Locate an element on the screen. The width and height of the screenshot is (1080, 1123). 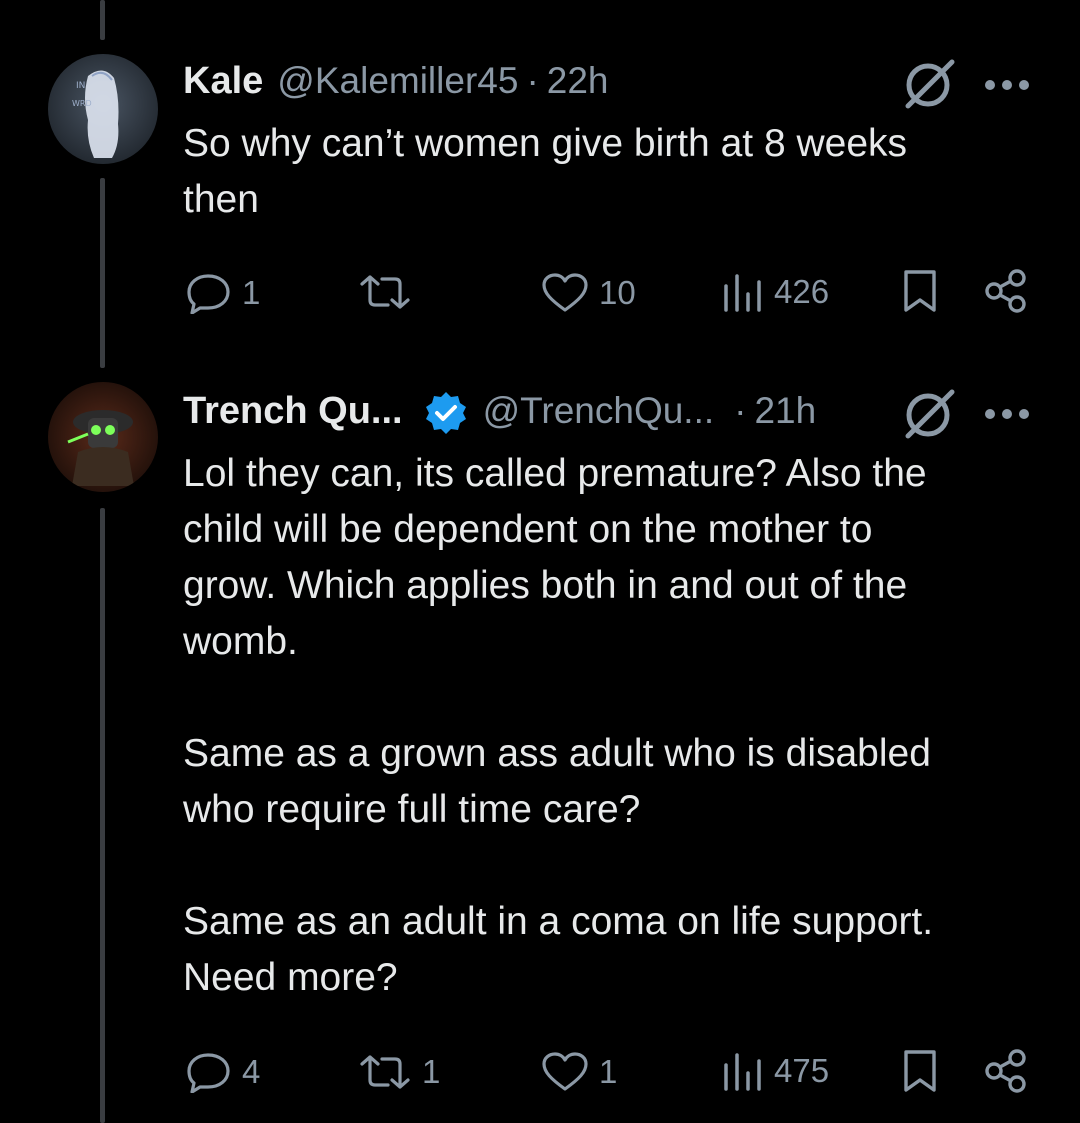
svg-text: WRD is located at coordinates (82, 103).